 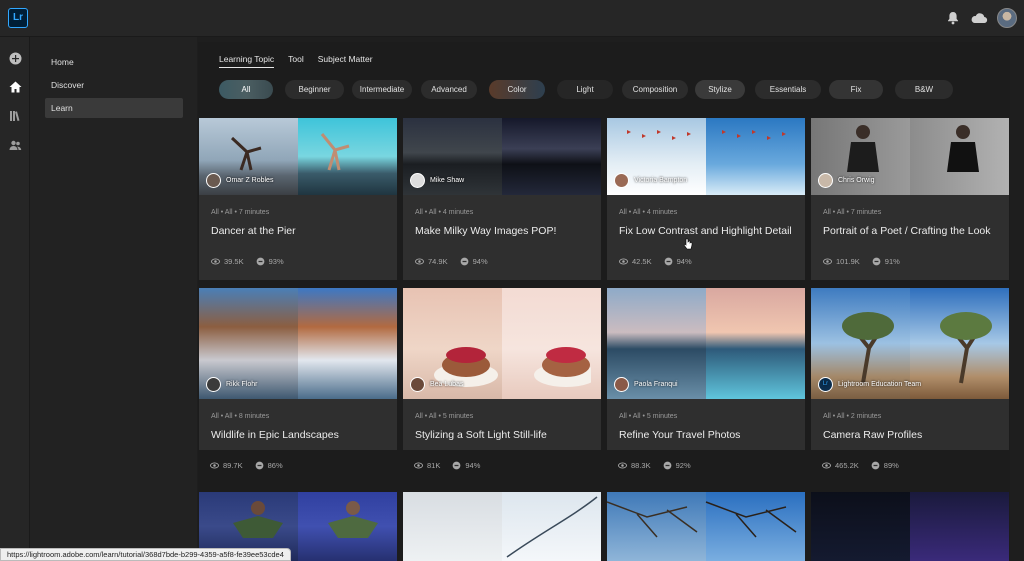 I want to click on card-thumbnail: Mike Shaw, so click(x=502, y=156).